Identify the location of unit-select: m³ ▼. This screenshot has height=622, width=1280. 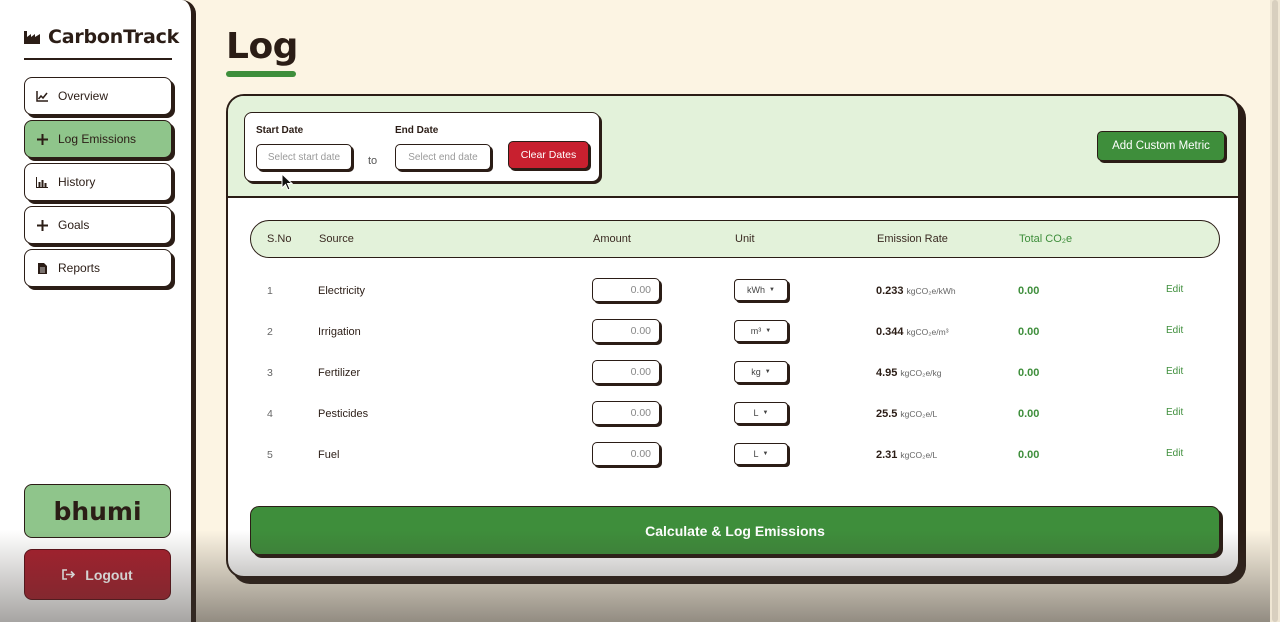
(761, 331).